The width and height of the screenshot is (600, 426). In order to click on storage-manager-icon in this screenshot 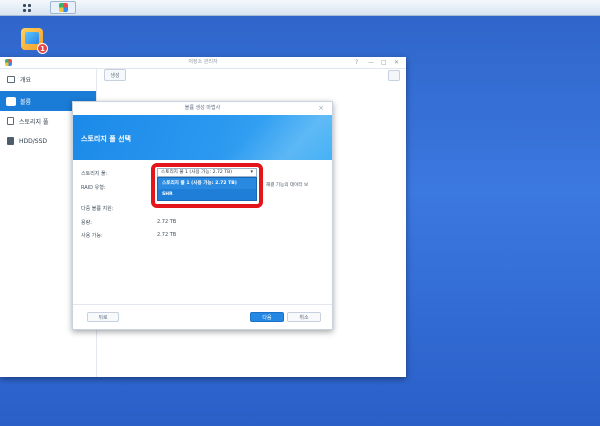, I will do `click(63, 7)`.